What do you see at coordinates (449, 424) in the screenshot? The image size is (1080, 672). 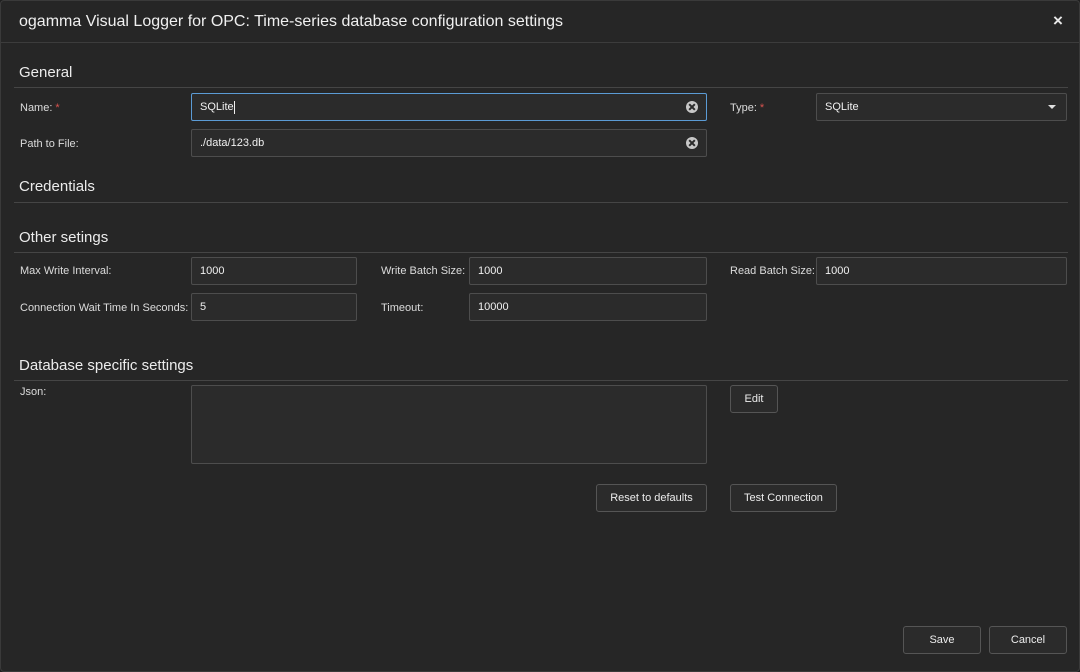 I see `json-textarea` at bounding box center [449, 424].